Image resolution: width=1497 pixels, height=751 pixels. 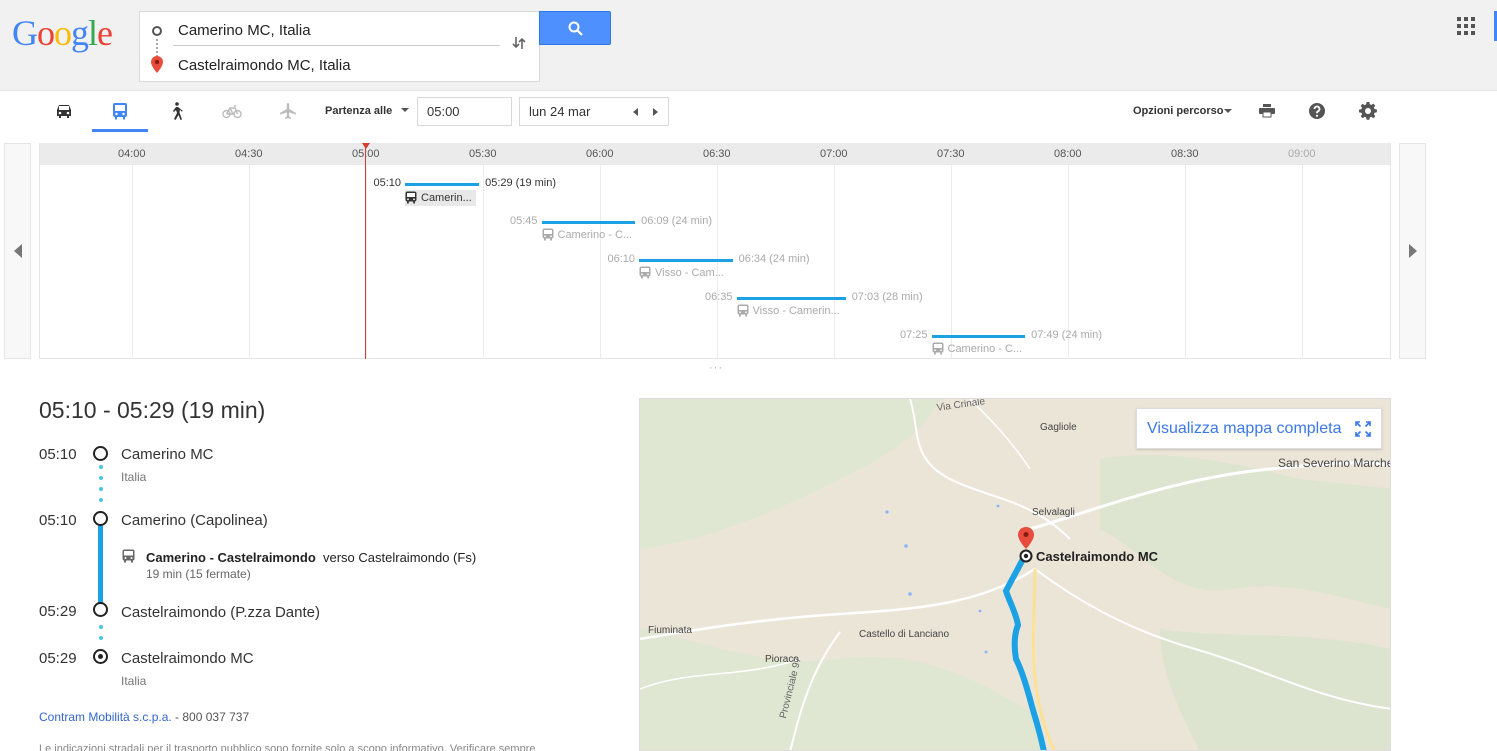 What do you see at coordinates (336, 45) in the screenshot?
I see `input-divider` at bounding box center [336, 45].